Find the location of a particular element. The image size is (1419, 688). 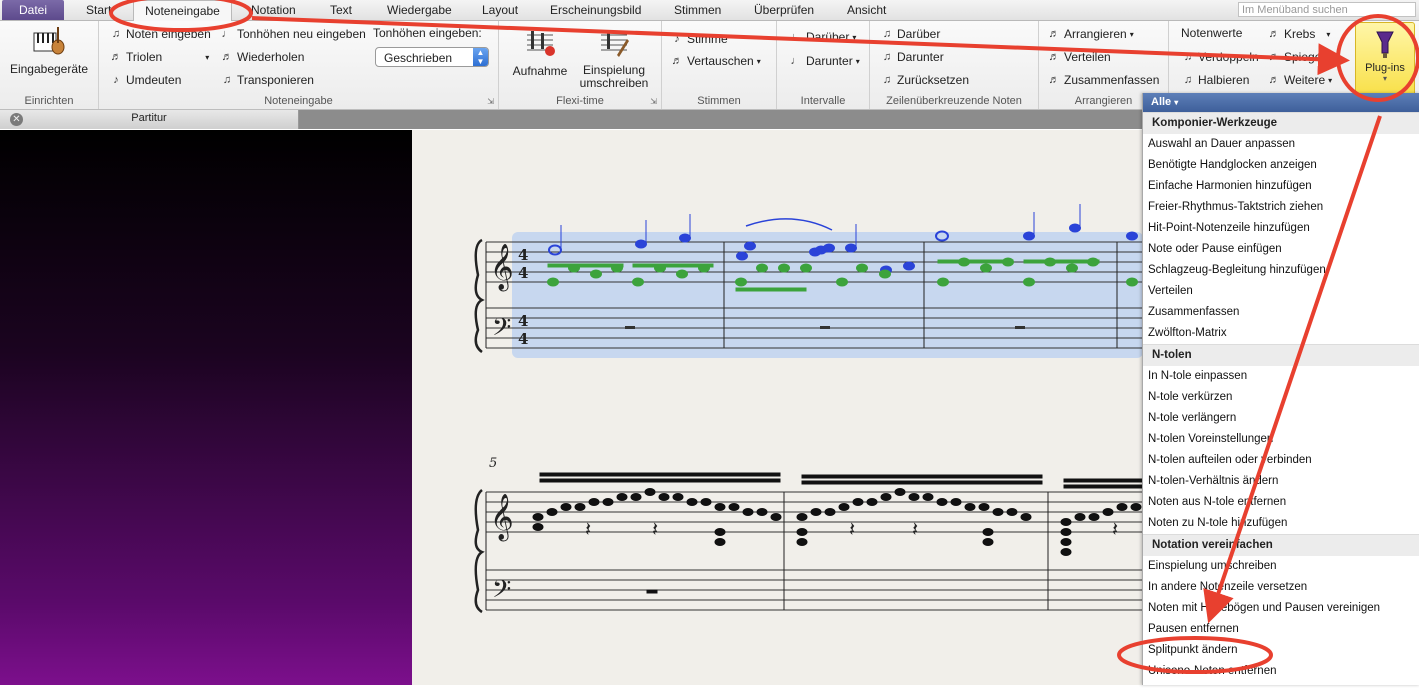

tab-wiedergabe: Wiedergabe is located at coordinates (419, 10).